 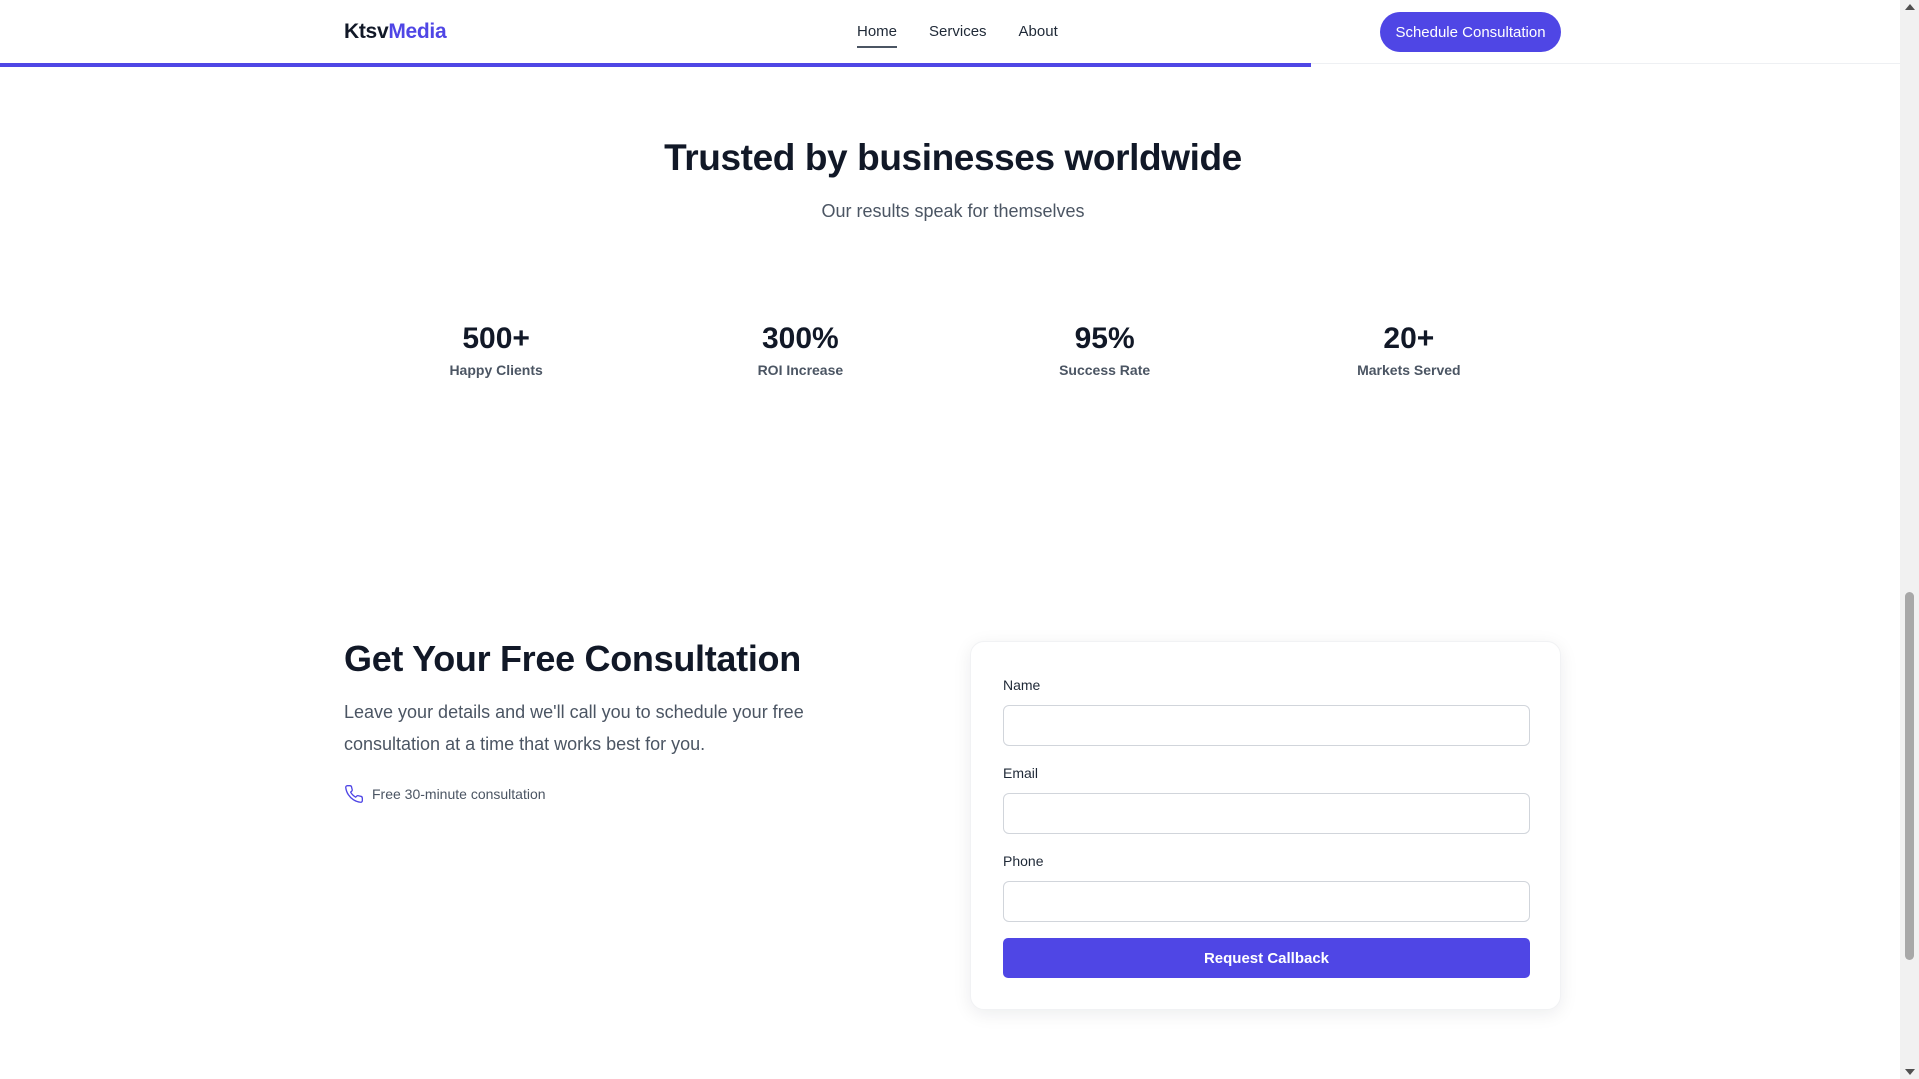 I want to click on stats-title: Trusted by businesses worldwide, so click(x=953, y=157).